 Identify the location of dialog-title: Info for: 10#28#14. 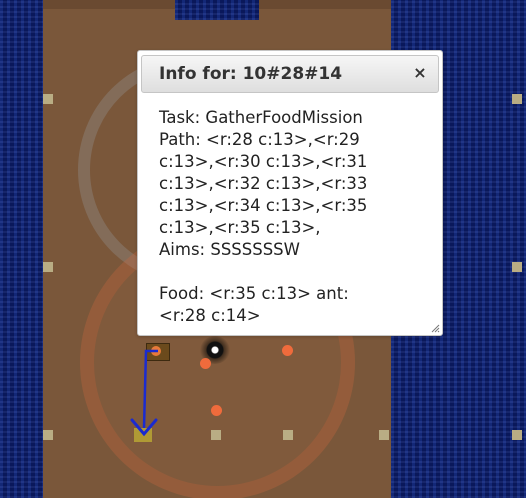
(251, 74).